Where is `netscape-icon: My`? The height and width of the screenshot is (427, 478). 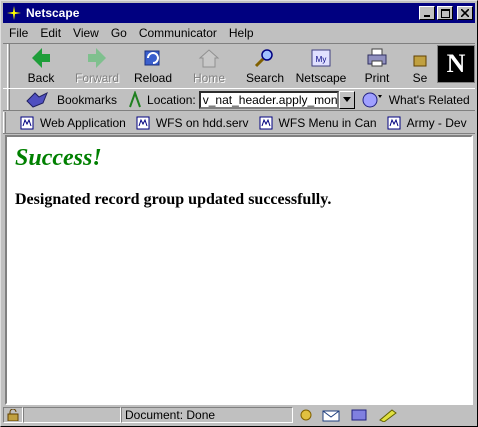
netscape-icon: My is located at coordinates (321, 58).